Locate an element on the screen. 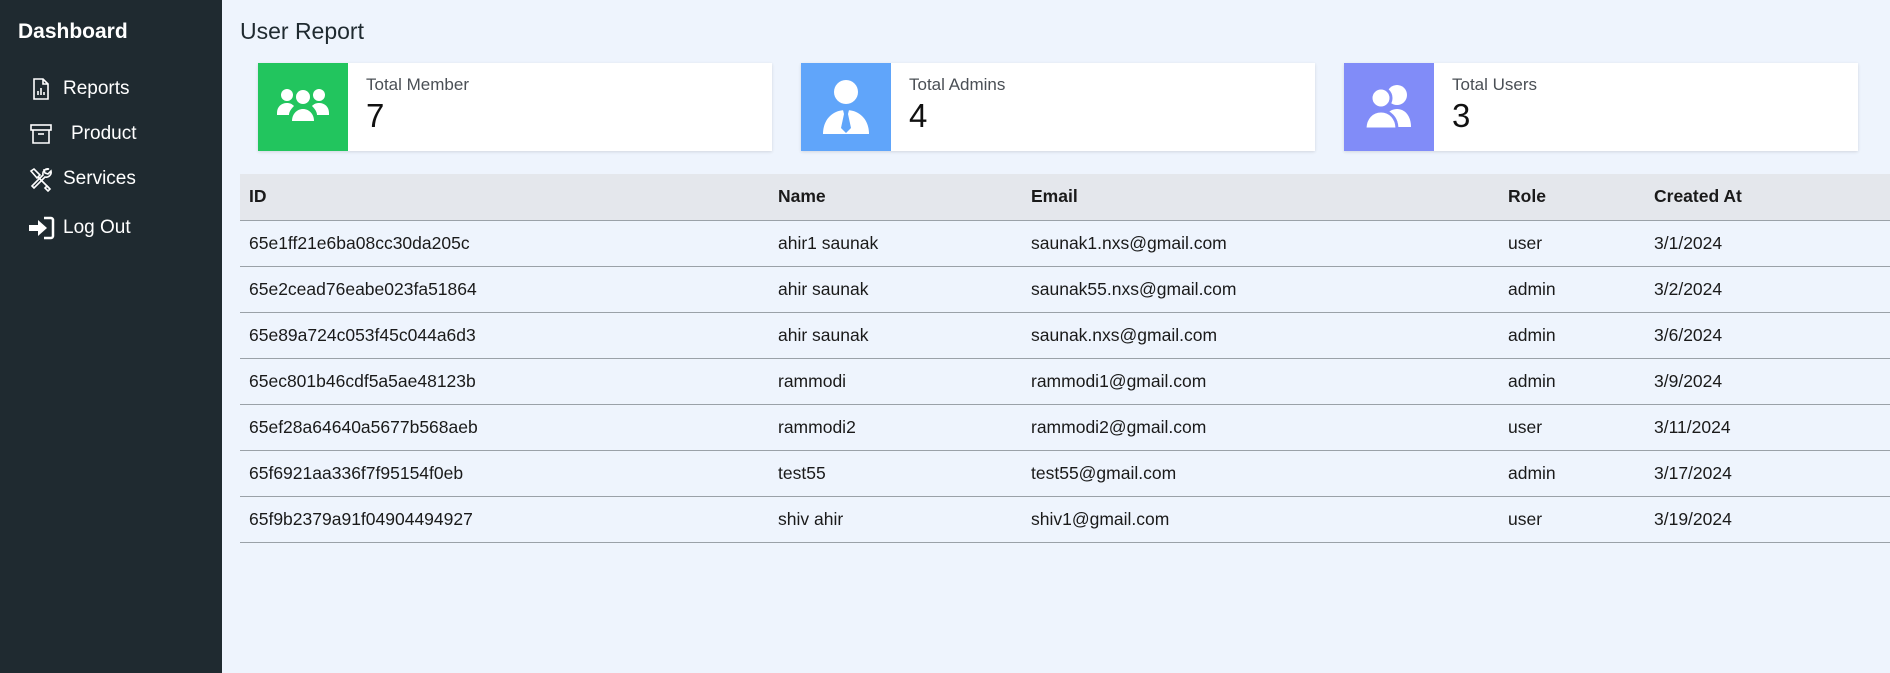 This screenshot has width=1890, height=673. sidebar-nav: Reports Product Services Log Out is located at coordinates (111, 158).